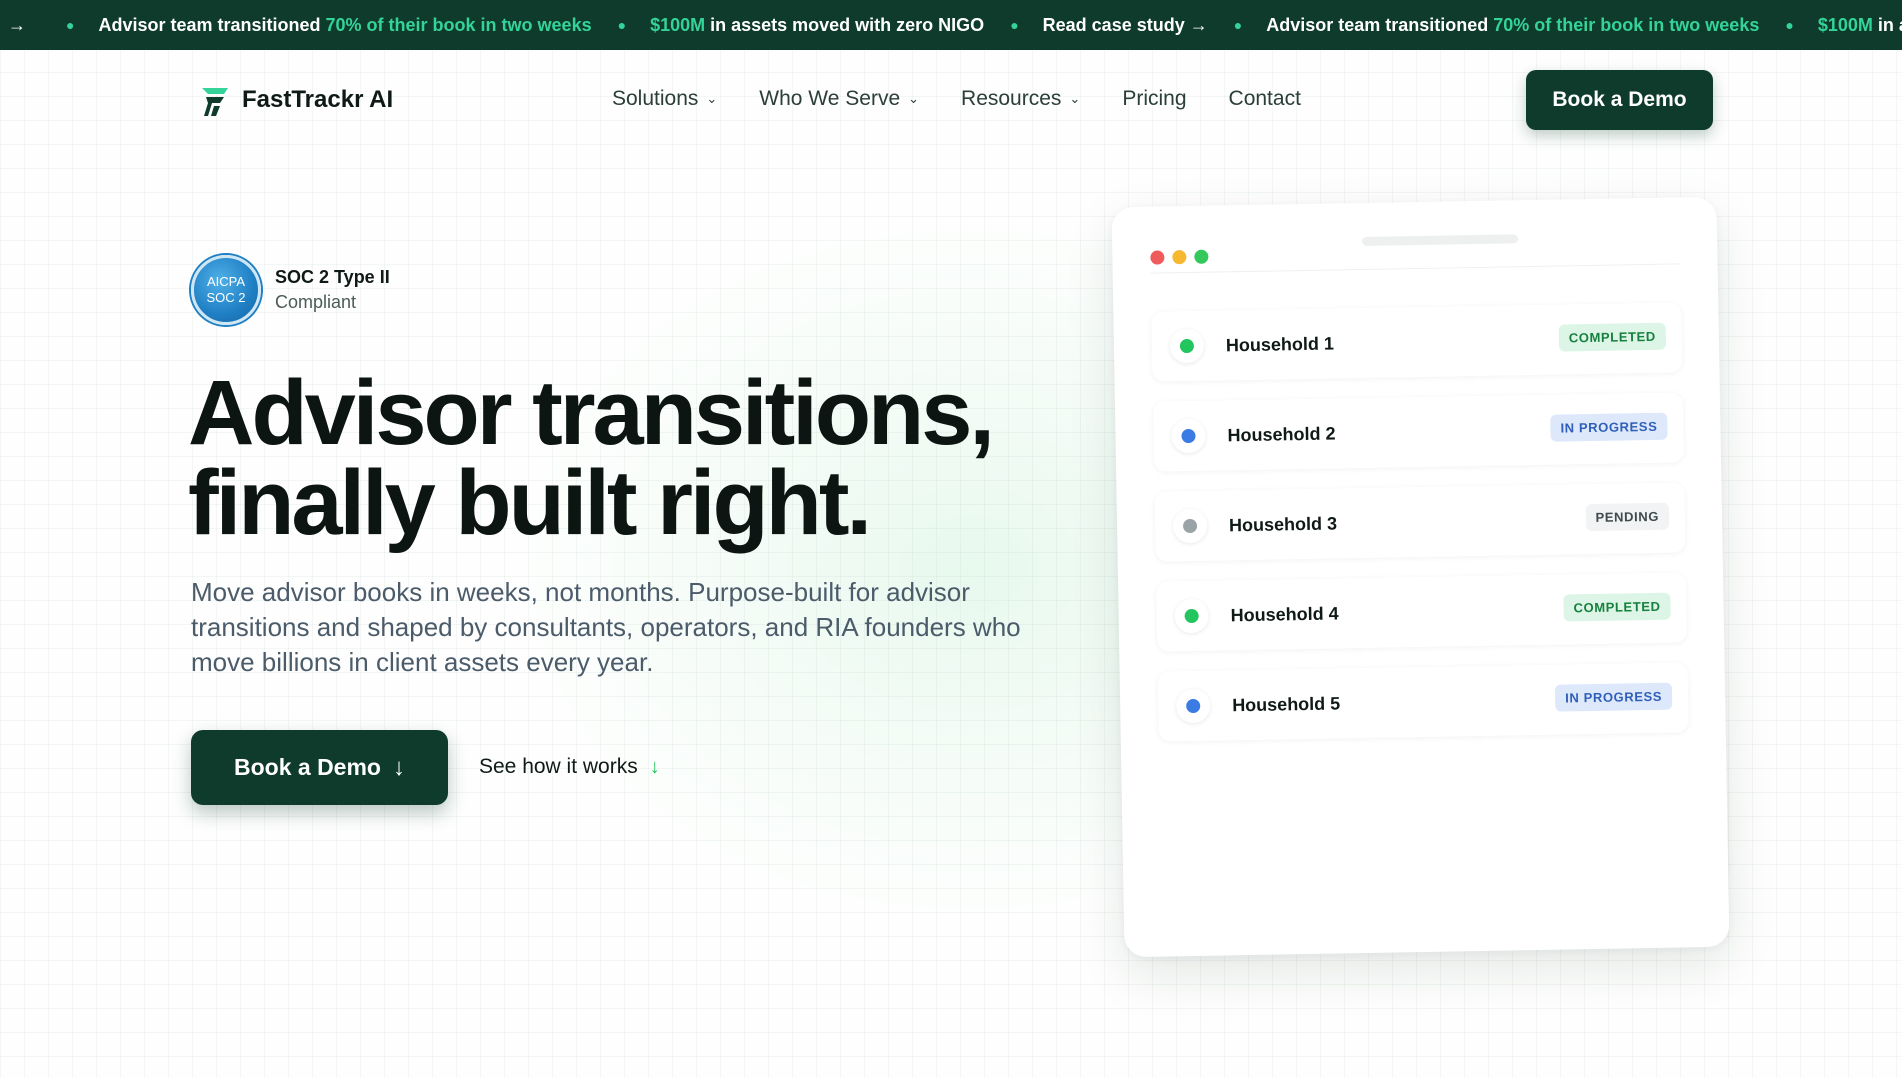 The height and width of the screenshot is (1078, 1902). What do you see at coordinates (332, 277) in the screenshot?
I see `soc2-title: SOC 2 Type II` at bounding box center [332, 277].